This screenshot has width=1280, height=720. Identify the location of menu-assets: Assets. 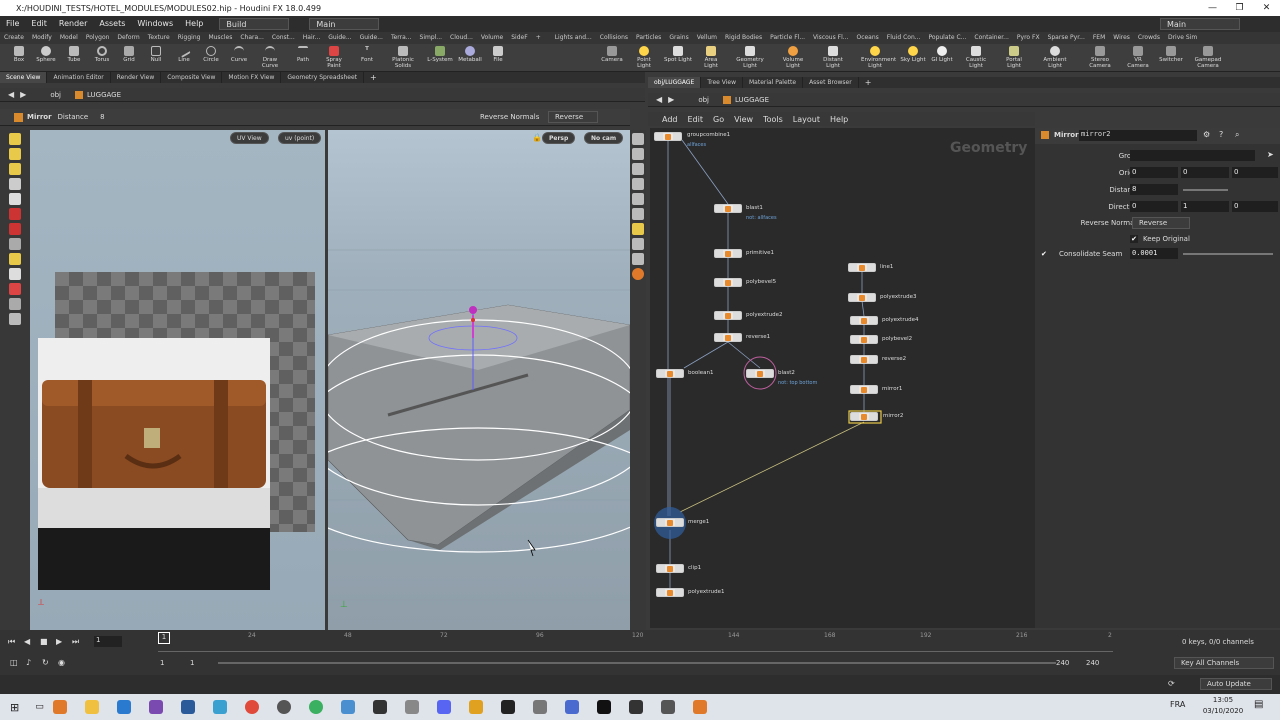
(112, 24).